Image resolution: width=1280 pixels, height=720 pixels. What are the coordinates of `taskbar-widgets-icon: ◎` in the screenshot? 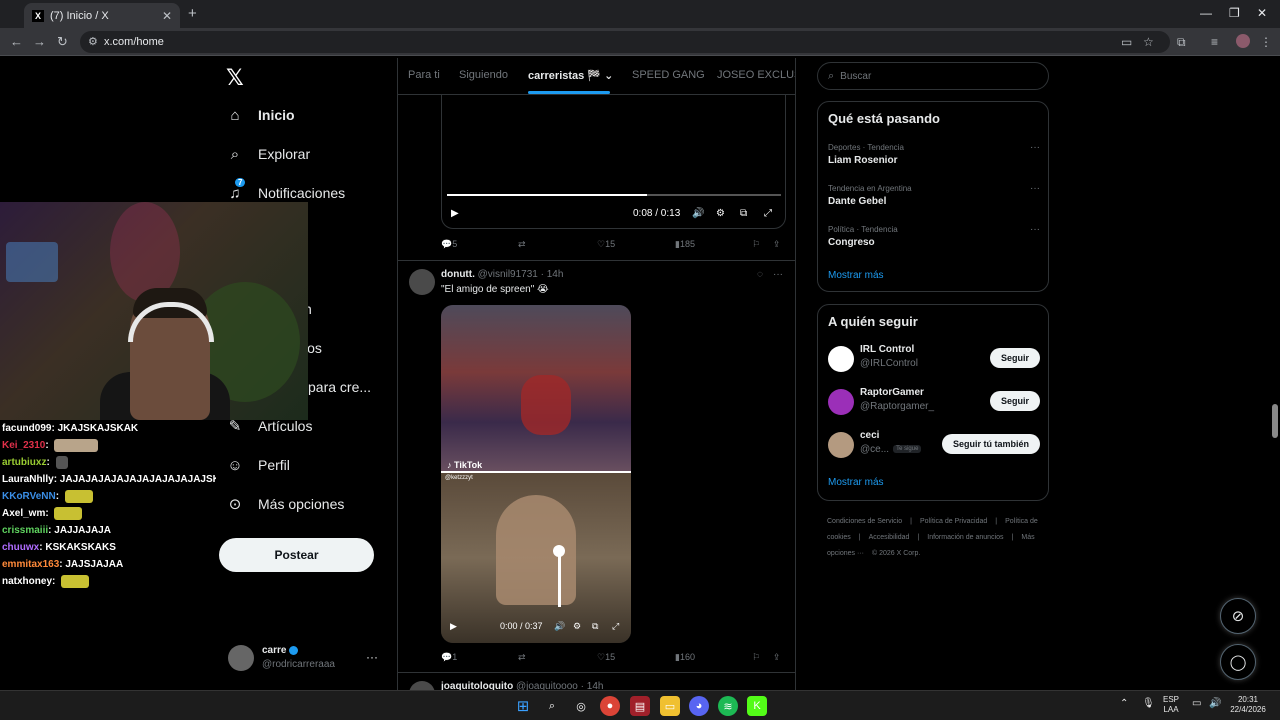 It's located at (581, 706).